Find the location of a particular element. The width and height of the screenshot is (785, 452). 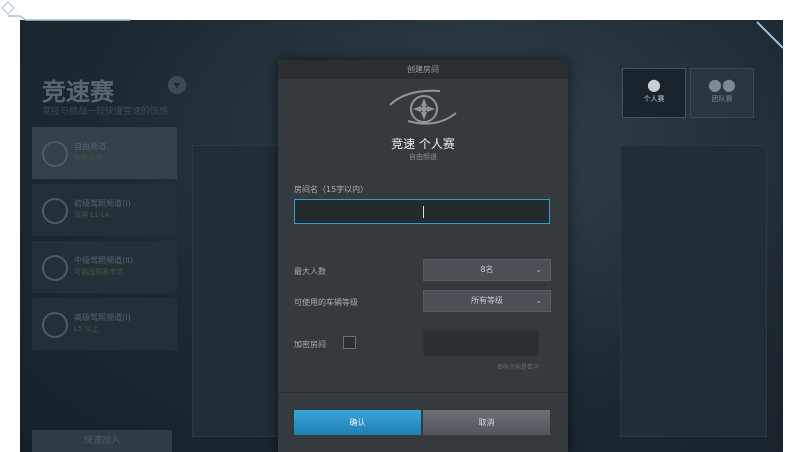

vehicle-grade-select: 所有等级 ⌄ is located at coordinates (487, 301).